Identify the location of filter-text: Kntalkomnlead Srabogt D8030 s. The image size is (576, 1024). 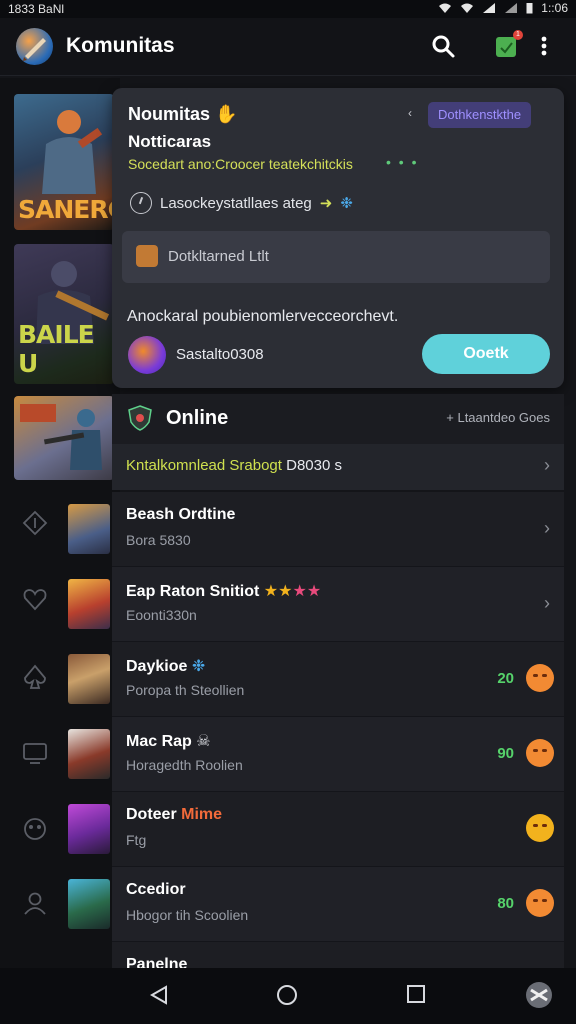
(234, 465).